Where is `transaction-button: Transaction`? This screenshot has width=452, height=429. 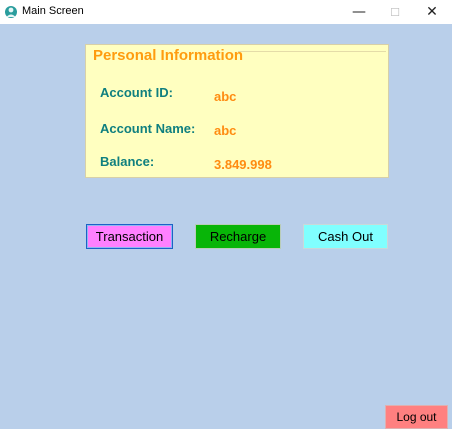 transaction-button: Transaction is located at coordinates (129, 236).